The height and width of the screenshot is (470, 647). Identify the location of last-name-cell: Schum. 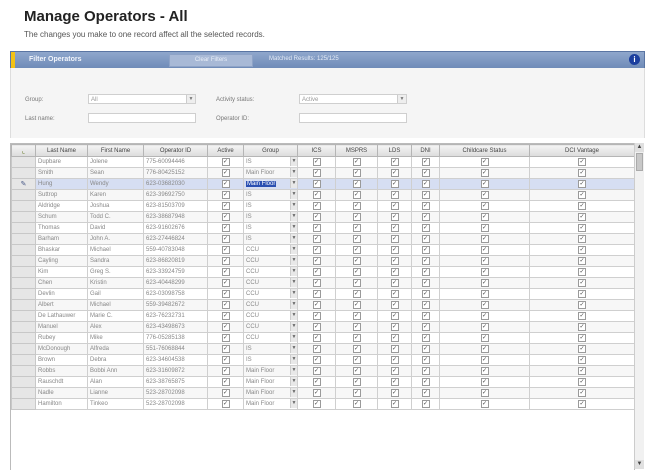
(61, 217).